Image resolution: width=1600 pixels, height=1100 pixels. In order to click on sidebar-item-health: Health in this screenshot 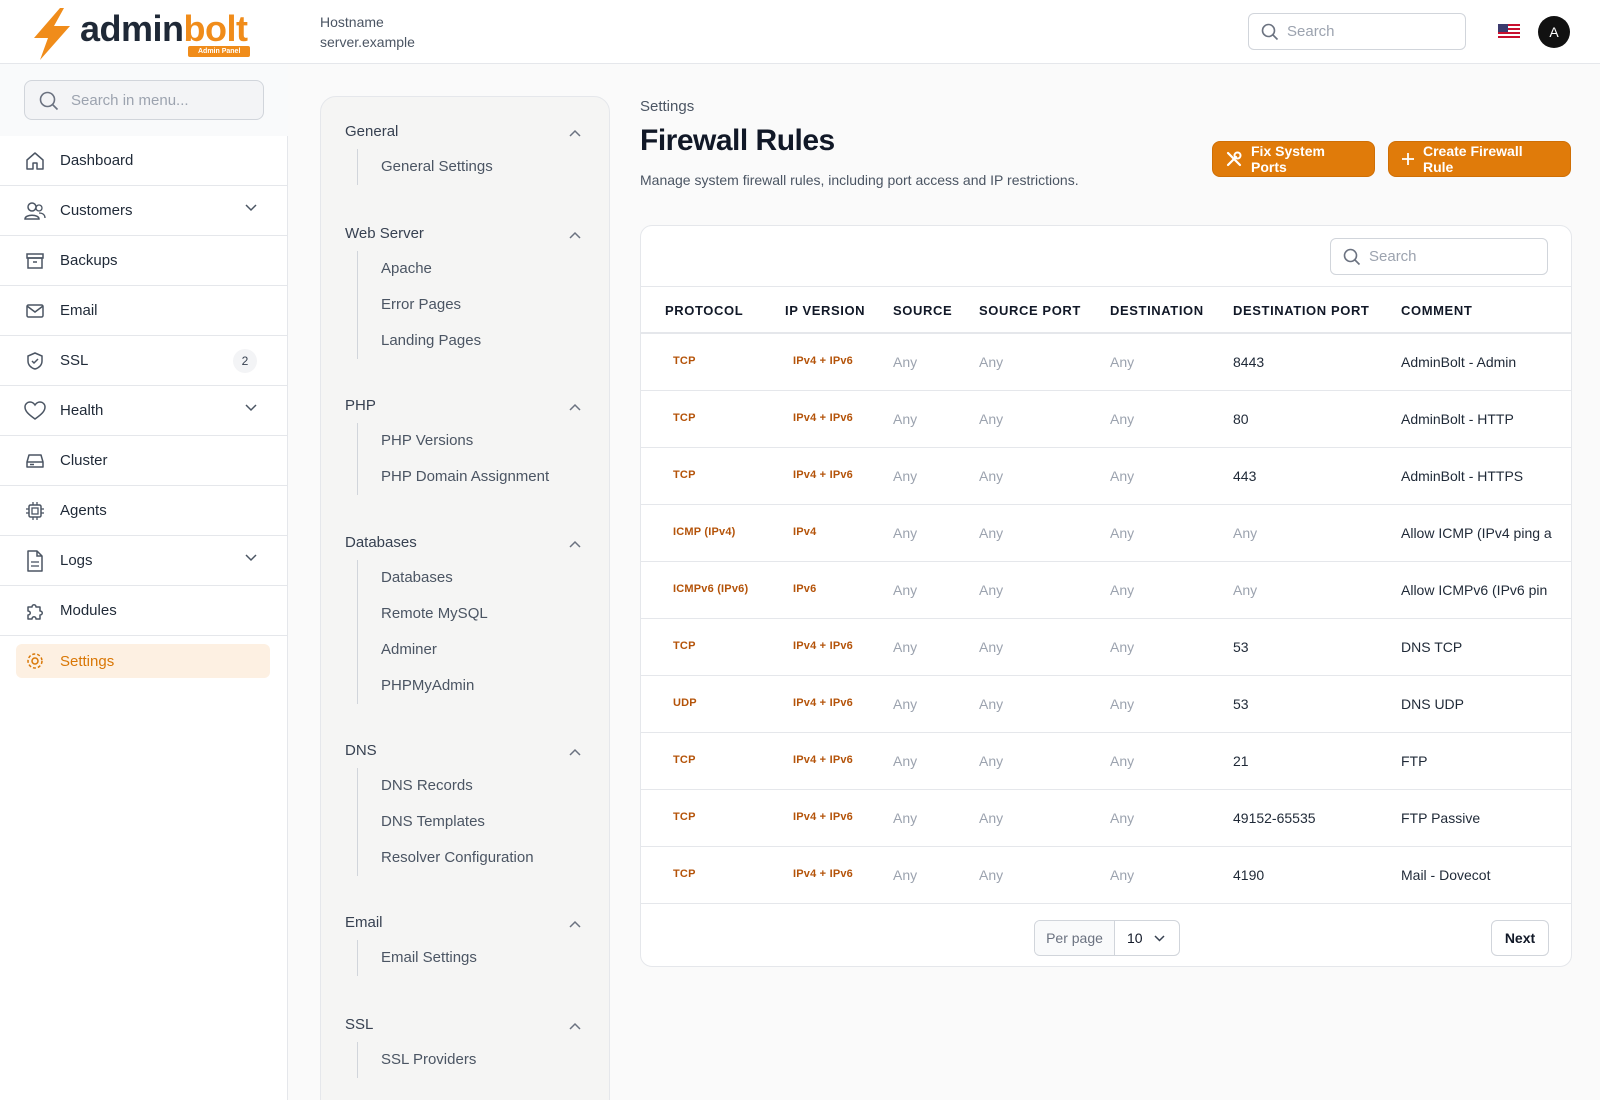, I will do `click(143, 411)`.